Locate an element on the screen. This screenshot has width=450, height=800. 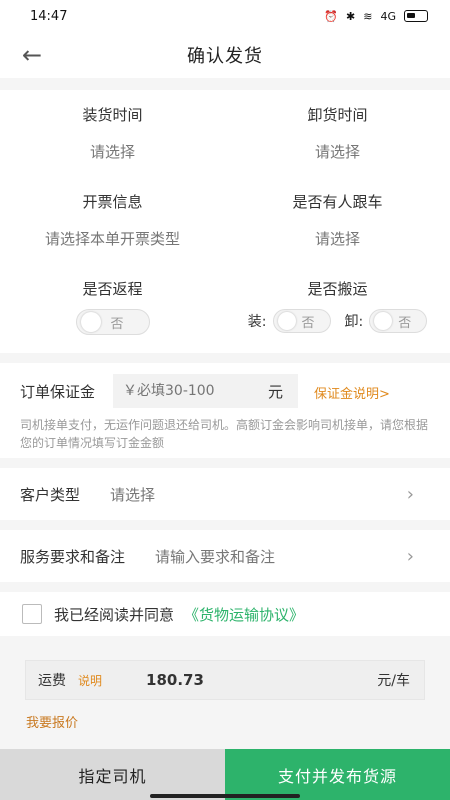
handling-load-label: 装: is located at coordinates (257, 322).